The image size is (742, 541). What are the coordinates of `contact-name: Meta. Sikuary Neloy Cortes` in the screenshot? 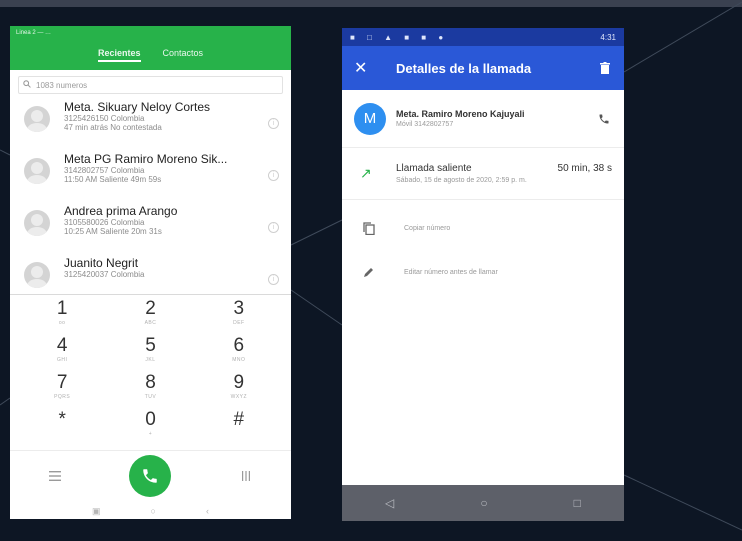 It's located at (137, 107).